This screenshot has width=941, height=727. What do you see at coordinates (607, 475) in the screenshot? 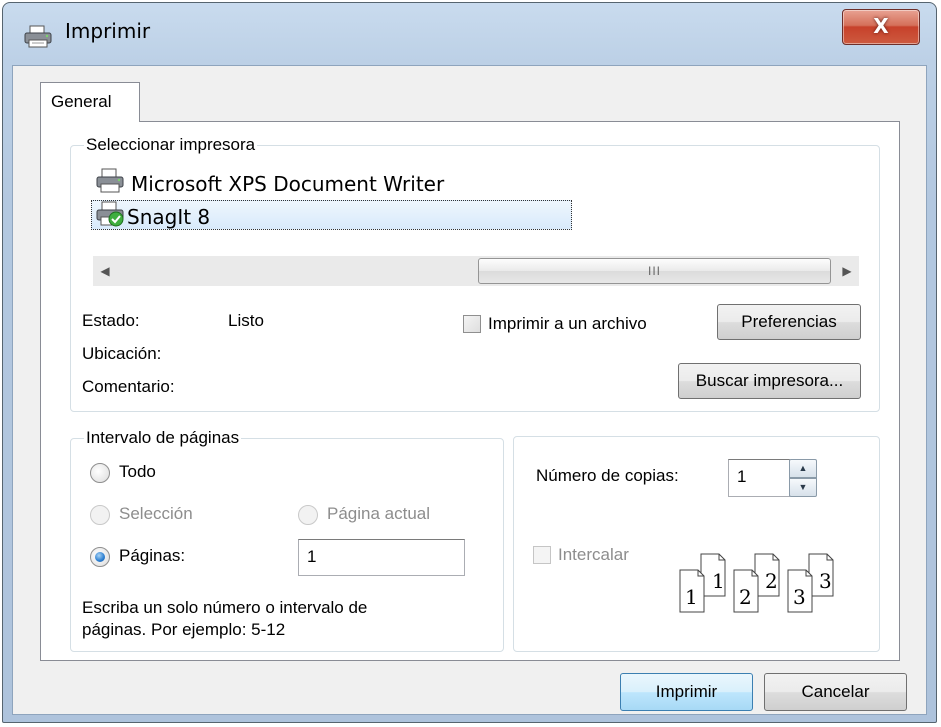
I see `copies-count-label: Número de copias:` at bounding box center [607, 475].